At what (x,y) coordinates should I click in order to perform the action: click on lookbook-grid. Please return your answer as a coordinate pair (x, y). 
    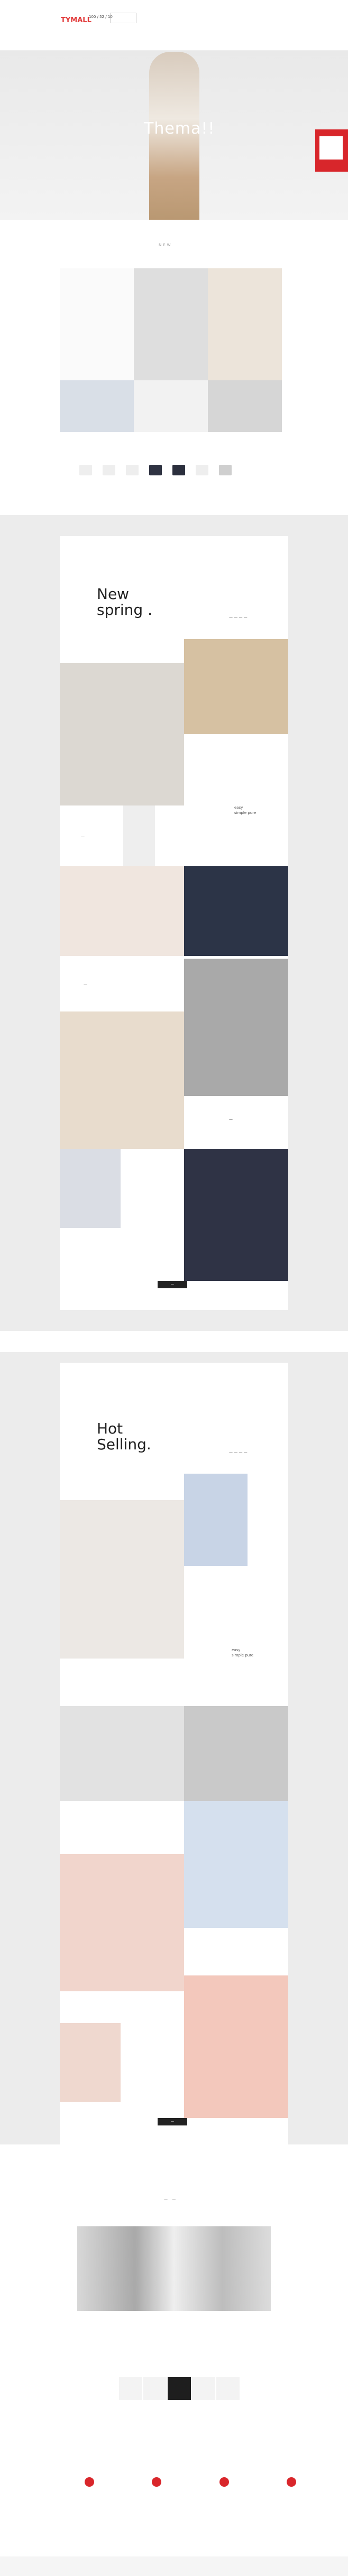
    Looking at the image, I should click on (171, 350).